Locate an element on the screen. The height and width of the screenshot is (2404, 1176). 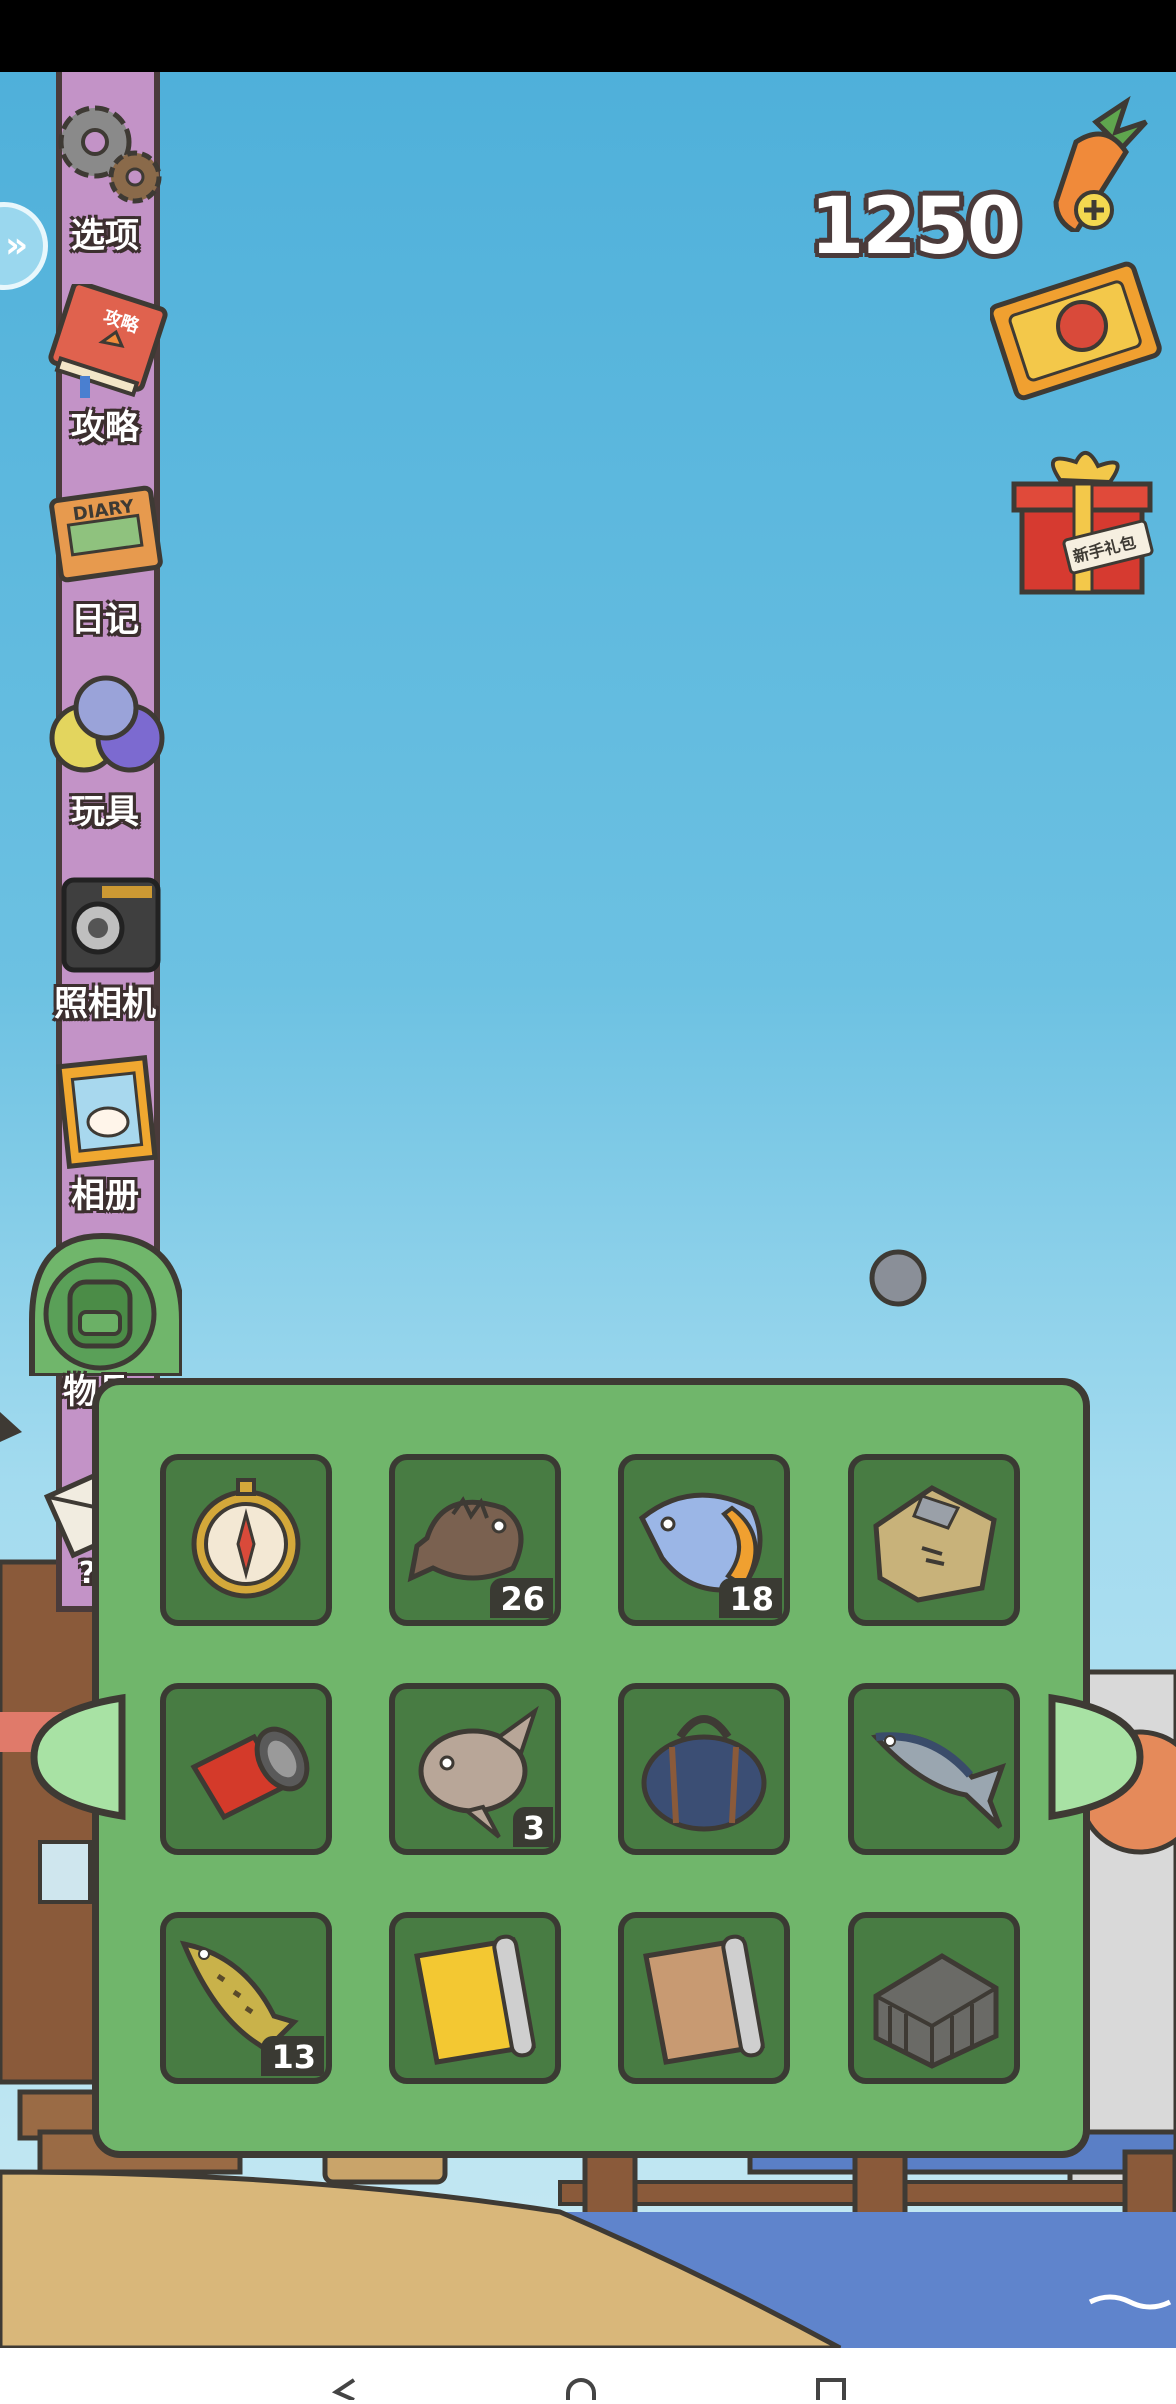
item-count: 18 is located at coordinates (750, 1598).